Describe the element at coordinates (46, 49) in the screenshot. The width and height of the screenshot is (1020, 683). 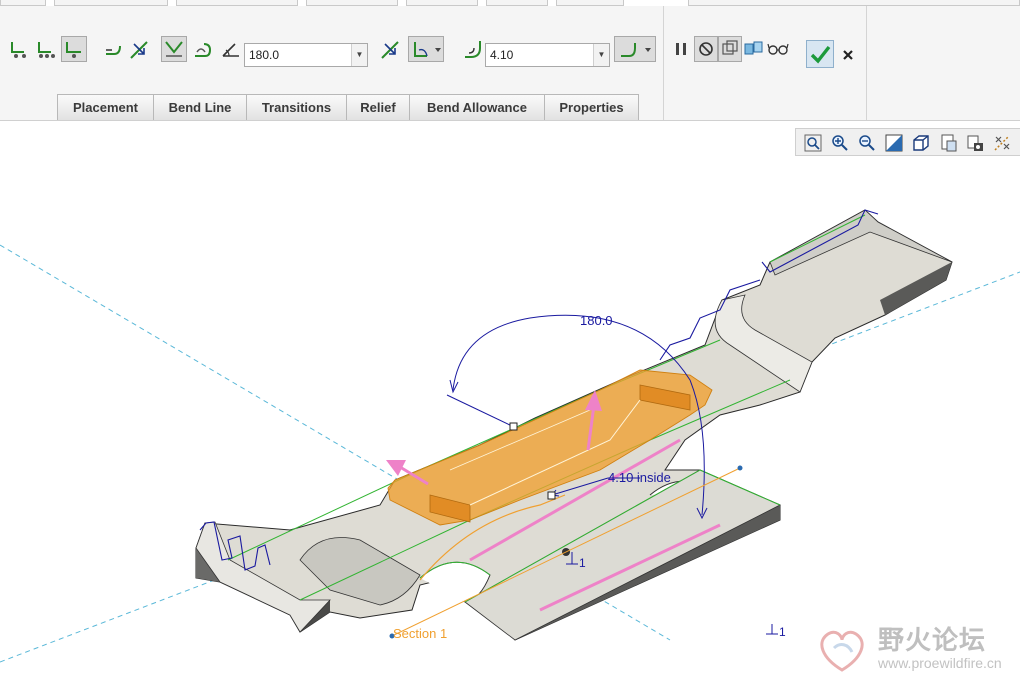
I see `bend-from-edge-alt-icon` at that location.